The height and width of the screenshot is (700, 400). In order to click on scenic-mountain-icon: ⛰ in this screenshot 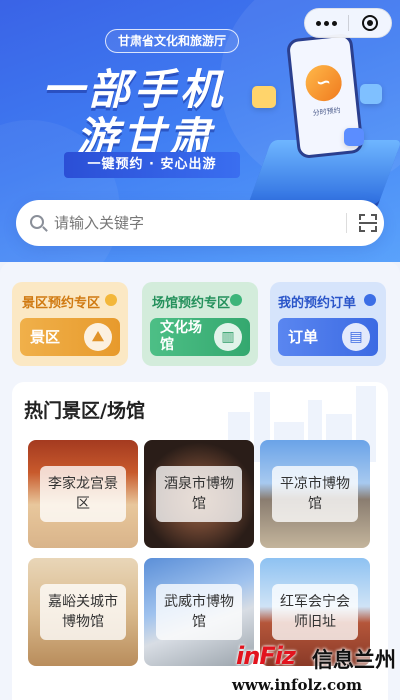, I will do `click(98, 337)`.